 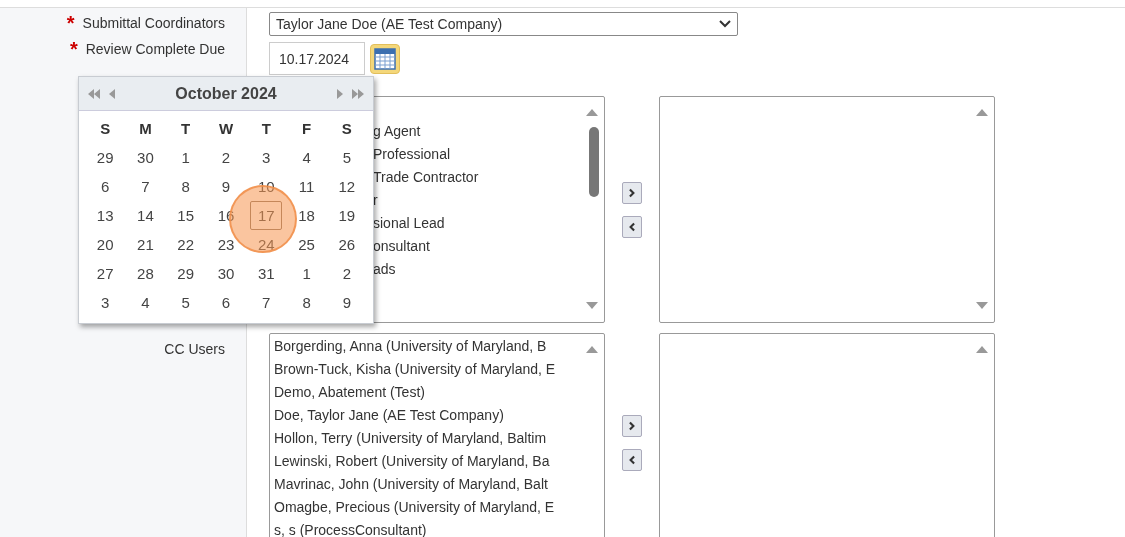 I want to click on list-item: s, s (ProcessConsultant), so click(x=429, y=528).